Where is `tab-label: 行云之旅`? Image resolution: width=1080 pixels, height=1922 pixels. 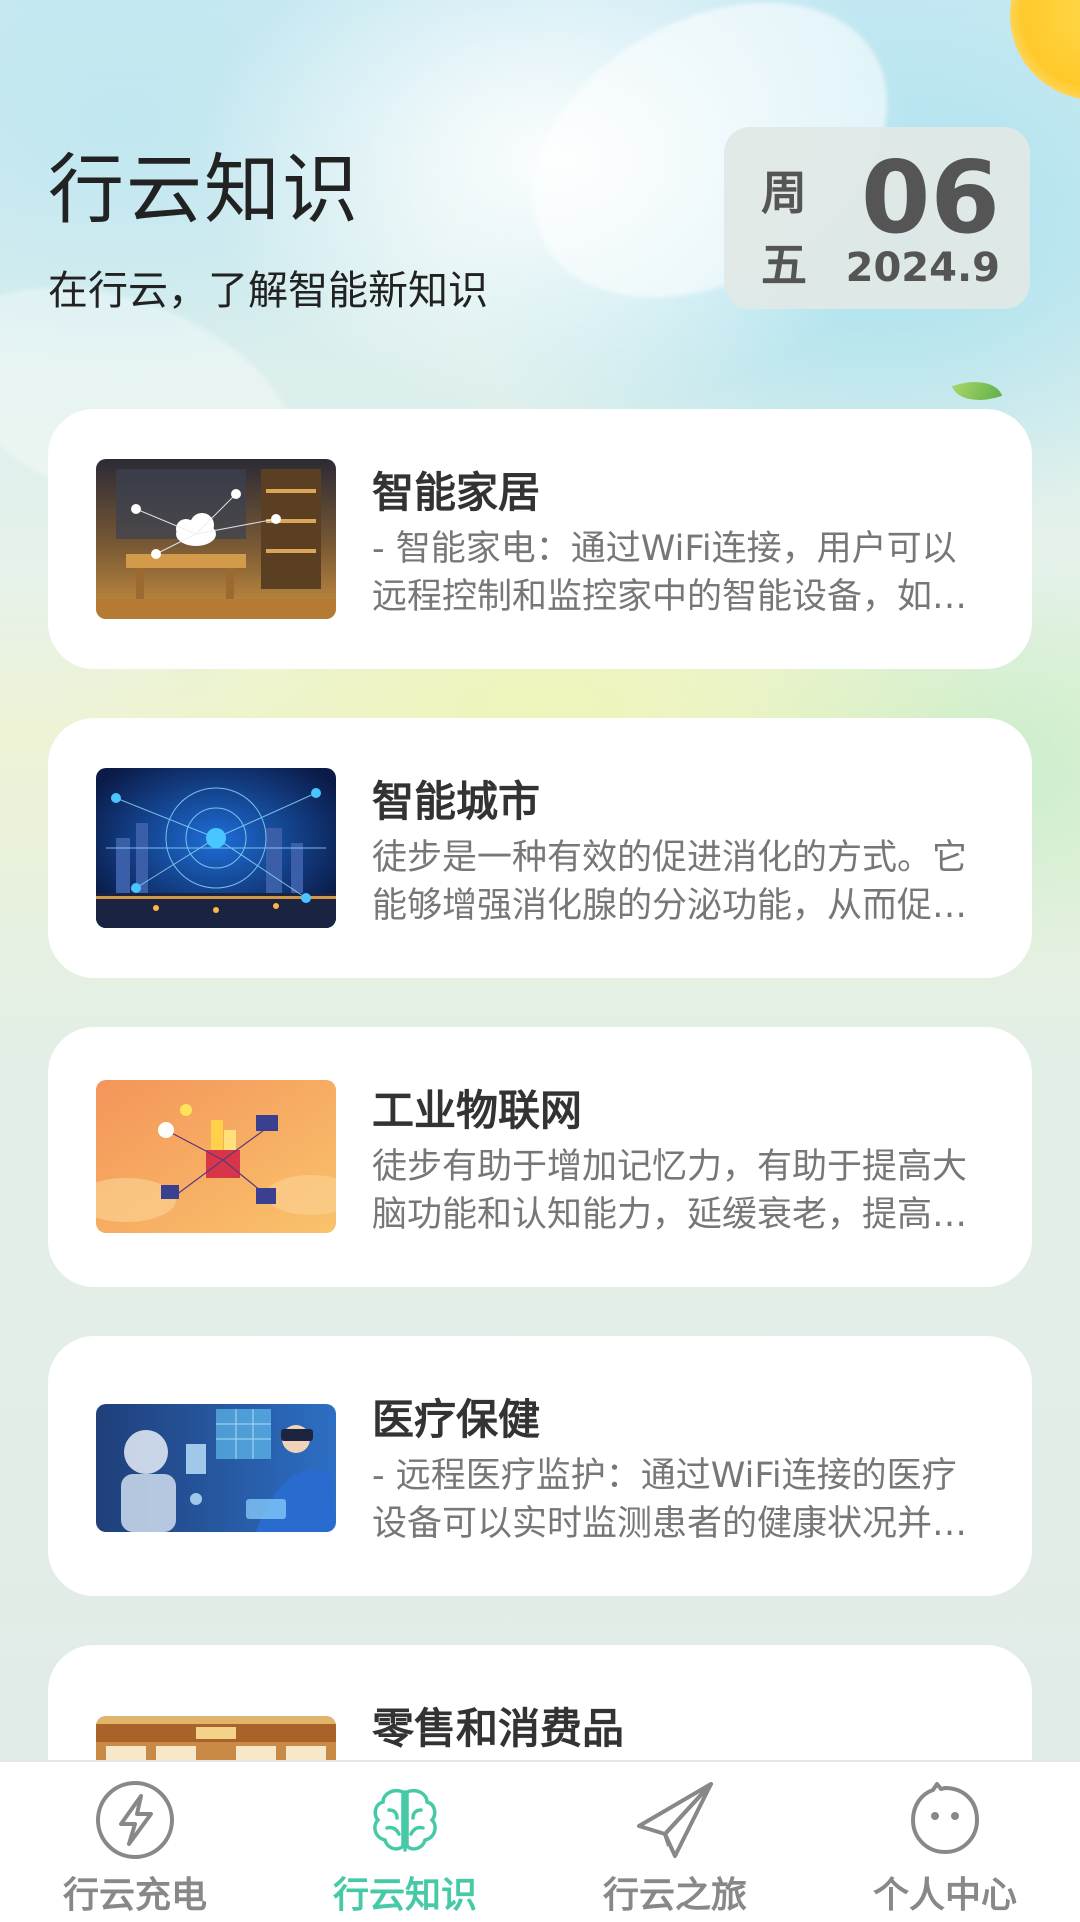
tab-label: 行云之旅 is located at coordinates (674, 1895).